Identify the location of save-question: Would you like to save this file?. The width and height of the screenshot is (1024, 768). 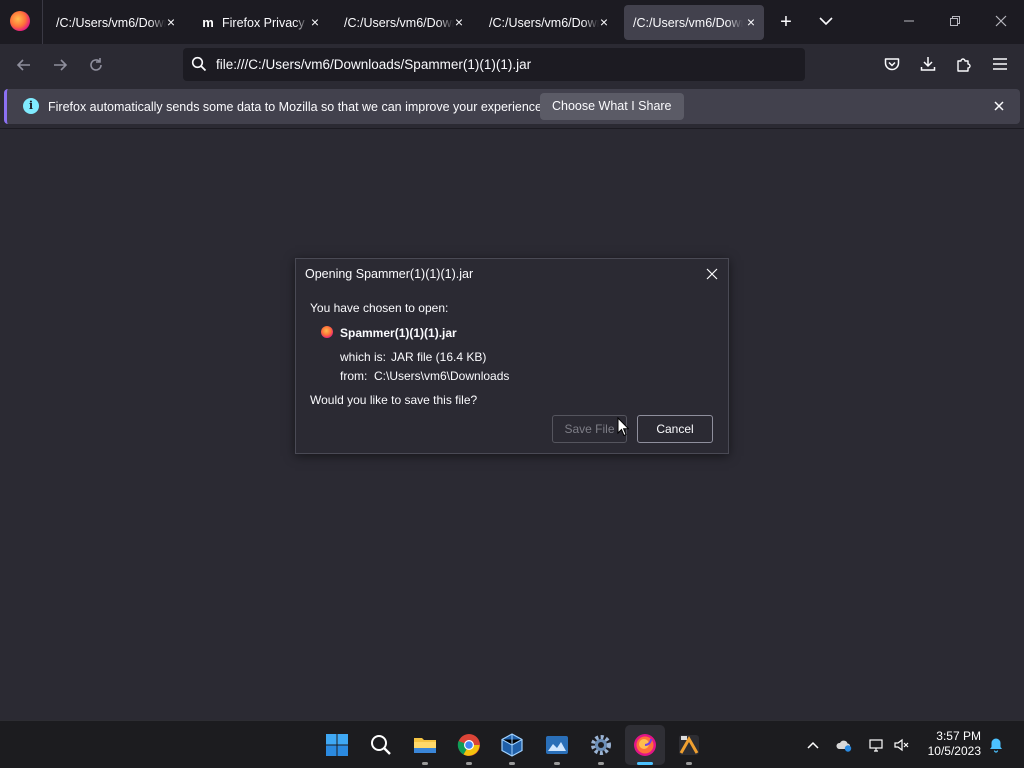
(394, 400).